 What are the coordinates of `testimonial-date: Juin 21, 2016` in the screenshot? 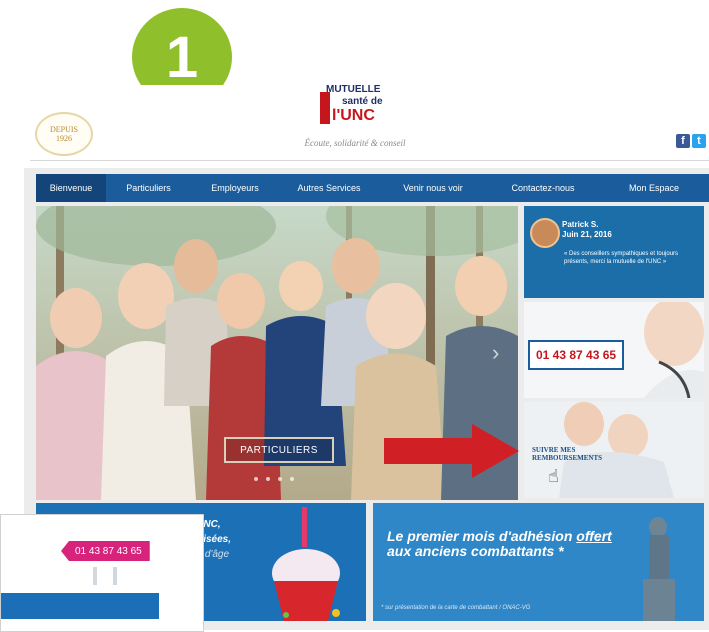 It's located at (587, 234).